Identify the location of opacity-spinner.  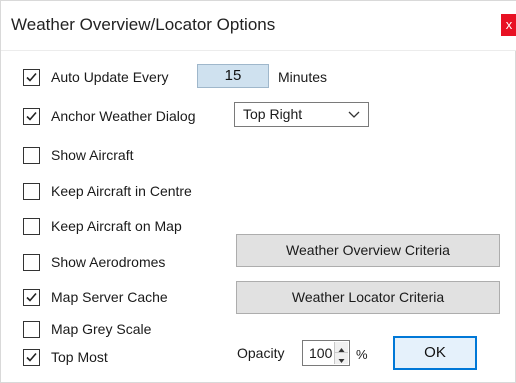
(341, 353).